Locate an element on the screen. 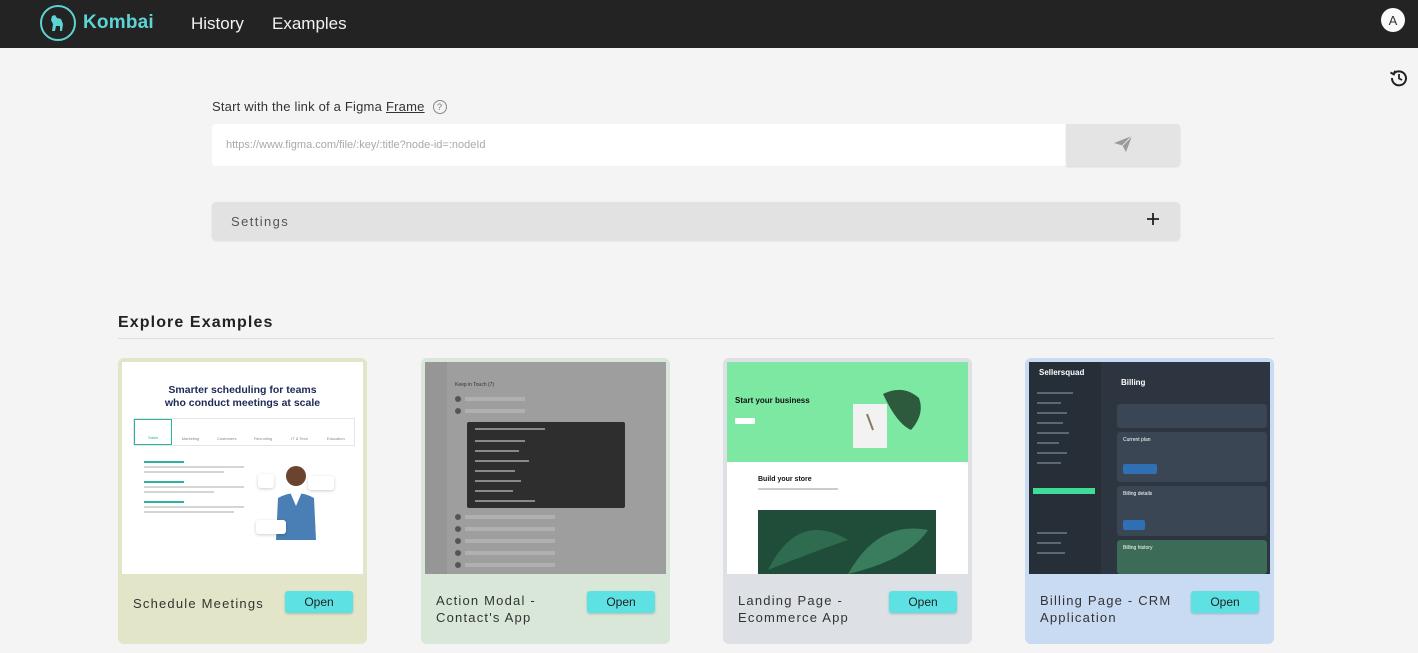 The height and width of the screenshot is (653, 1418). brand-name: Kombai is located at coordinates (118, 22).